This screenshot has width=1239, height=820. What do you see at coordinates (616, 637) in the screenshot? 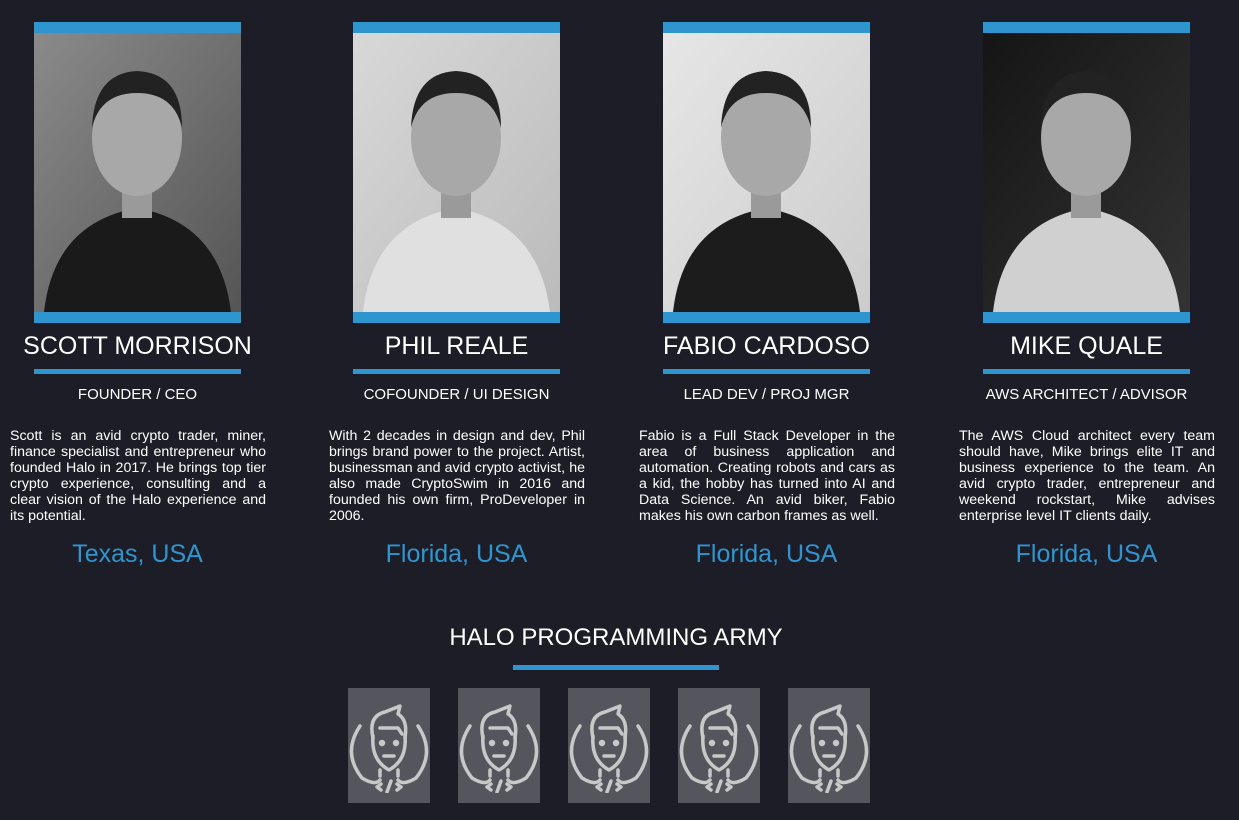
I see `army-title: HALO PROGRAMMING ARMY` at bounding box center [616, 637].